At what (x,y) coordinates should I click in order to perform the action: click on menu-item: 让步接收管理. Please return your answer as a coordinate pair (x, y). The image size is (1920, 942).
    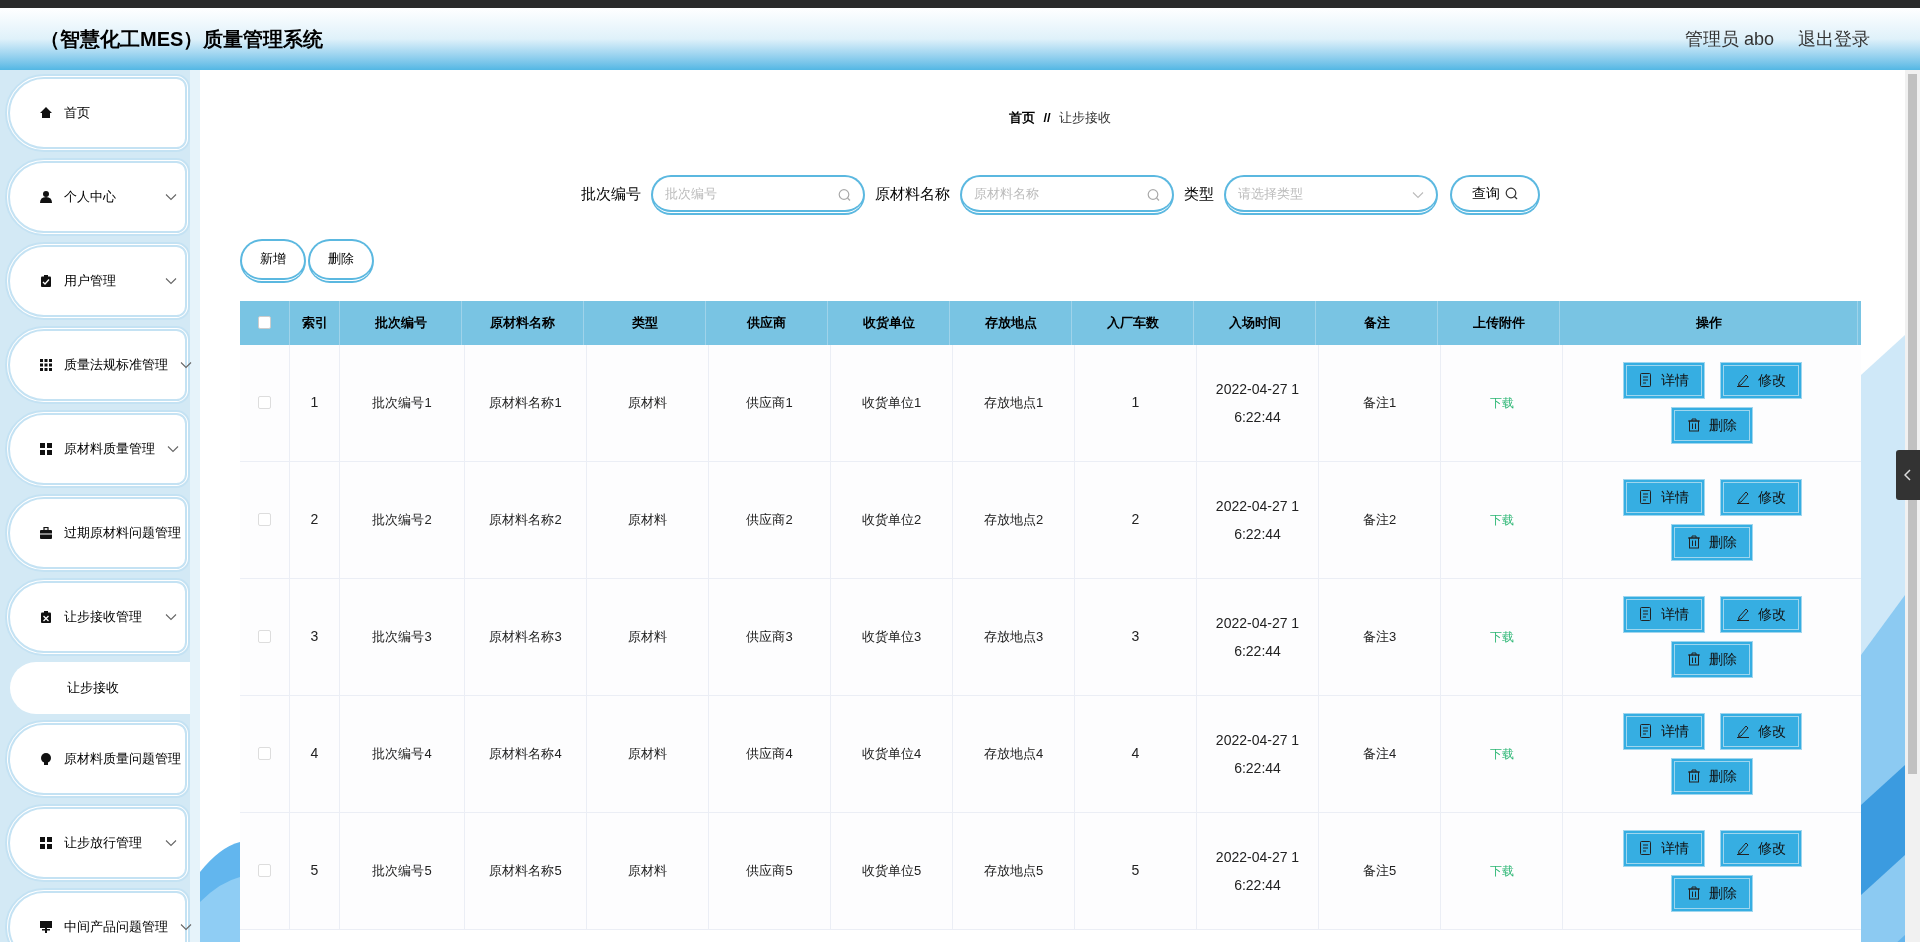
    Looking at the image, I should click on (97, 617).